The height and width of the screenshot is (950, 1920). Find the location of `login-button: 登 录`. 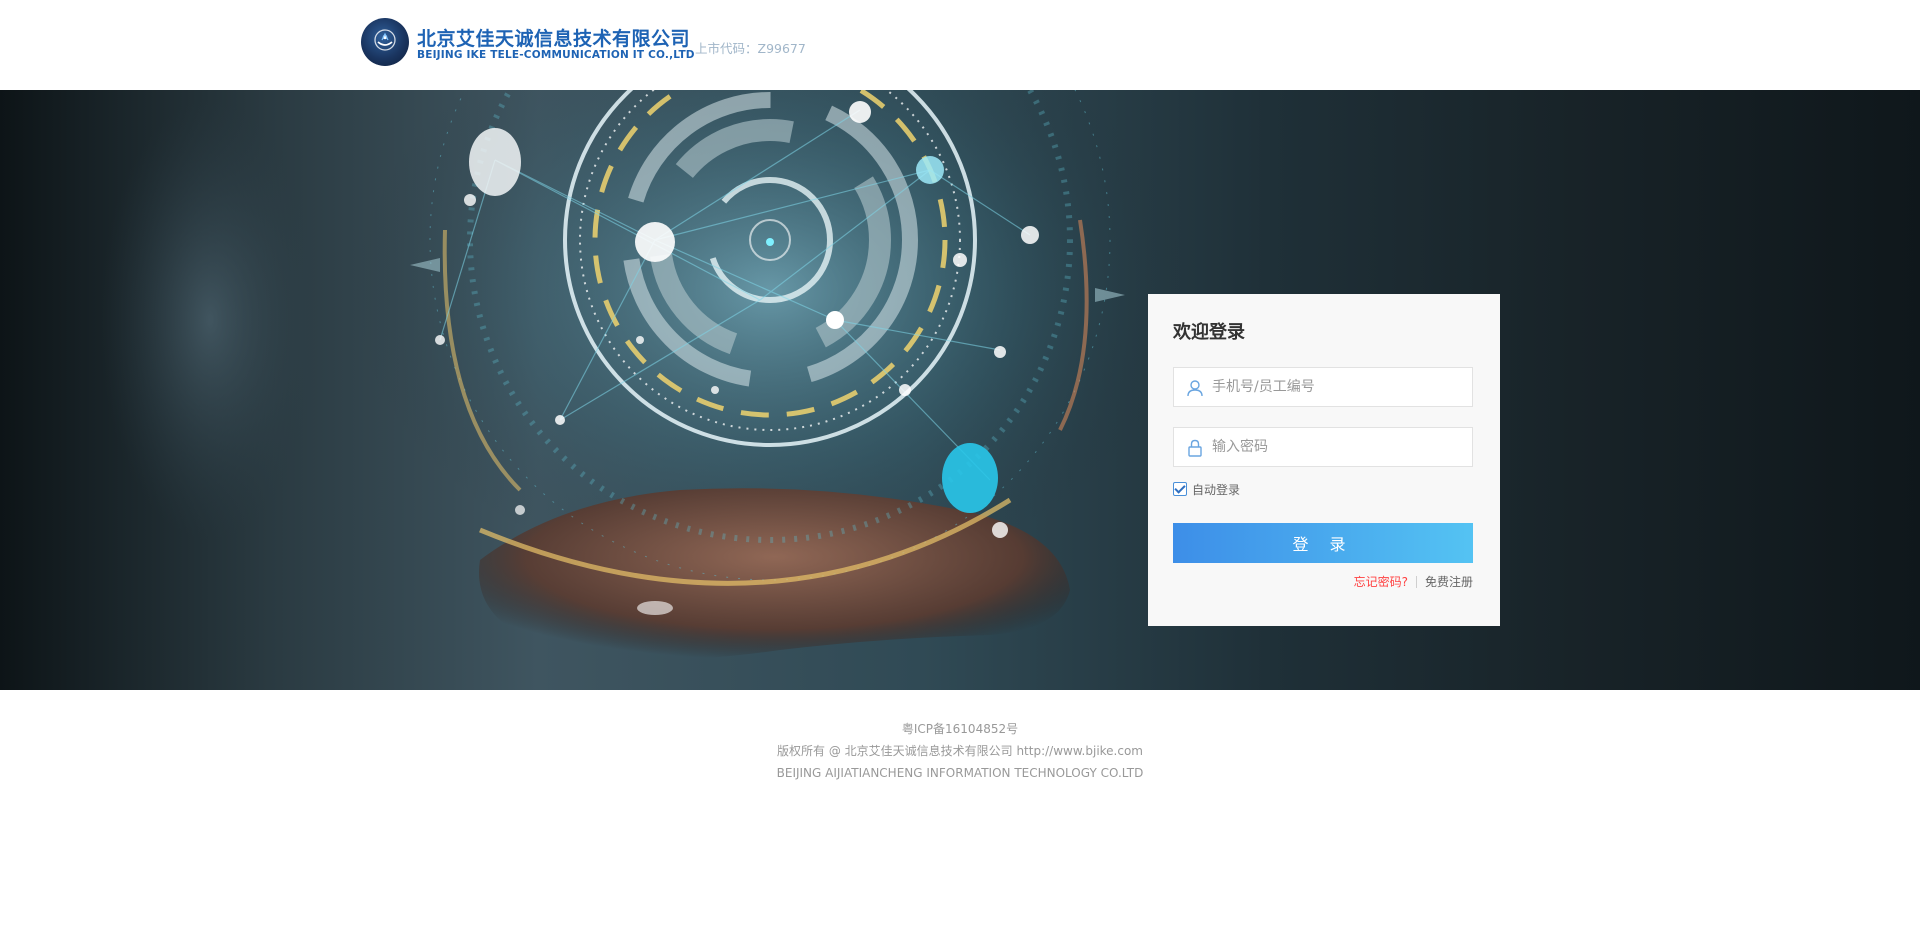

login-button: 登 录 is located at coordinates (1323, 543).